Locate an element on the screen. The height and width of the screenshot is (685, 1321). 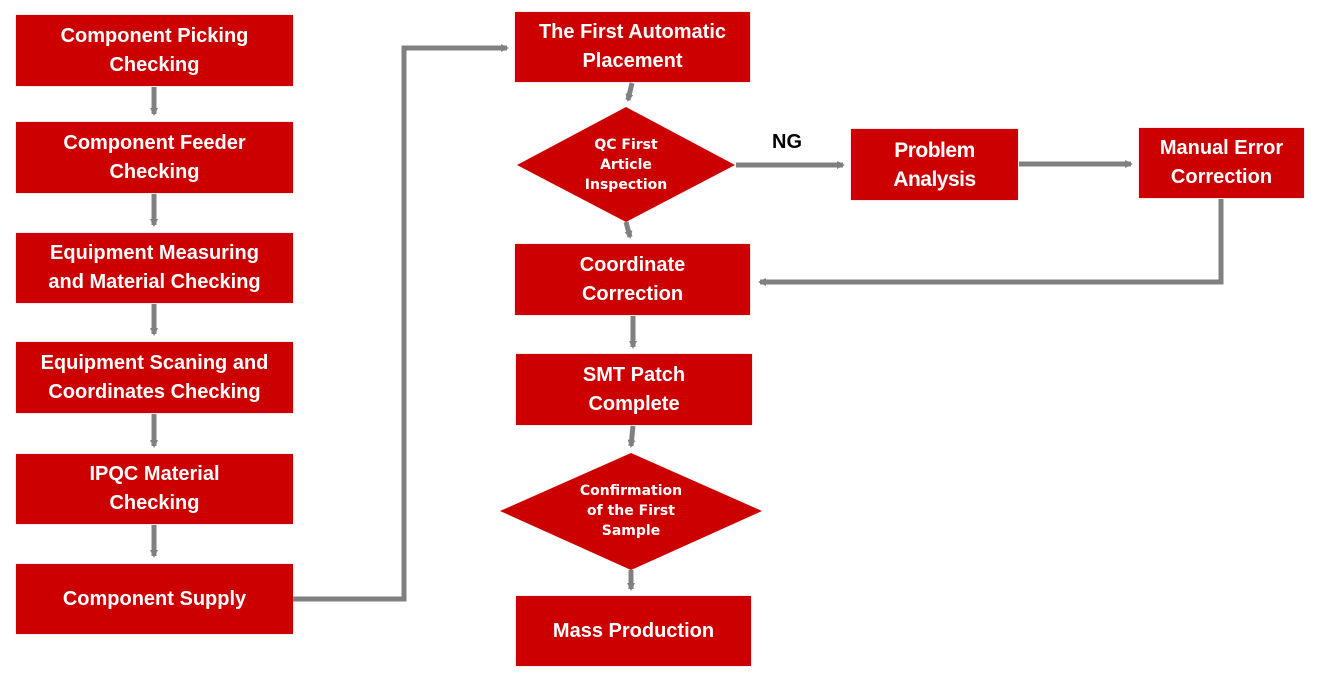
node-label: Component Feeder Checking is located at coordinates (154, 157).